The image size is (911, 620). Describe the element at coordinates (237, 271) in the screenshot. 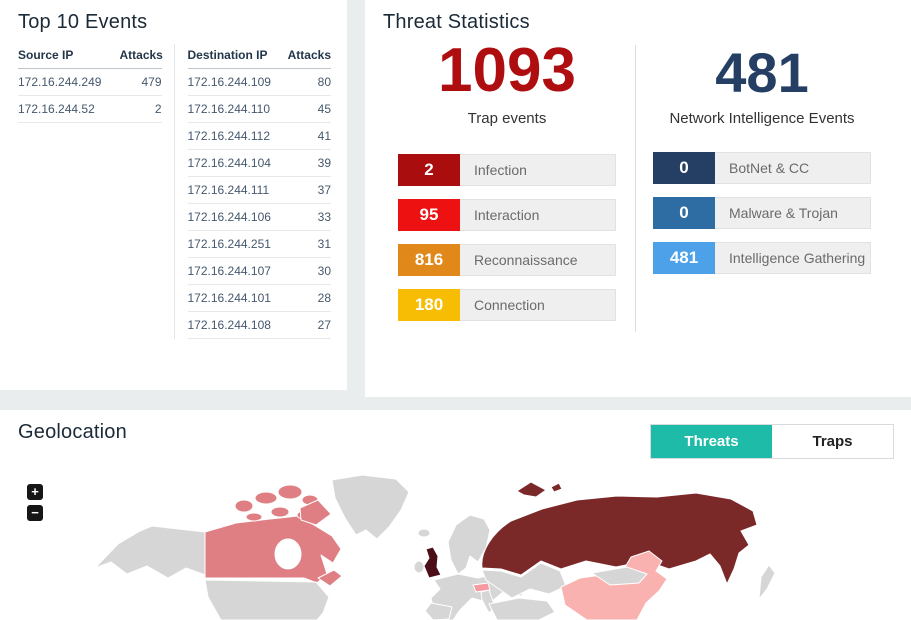

I see `destination-ip-cell: 172.16.244.107` at that location.